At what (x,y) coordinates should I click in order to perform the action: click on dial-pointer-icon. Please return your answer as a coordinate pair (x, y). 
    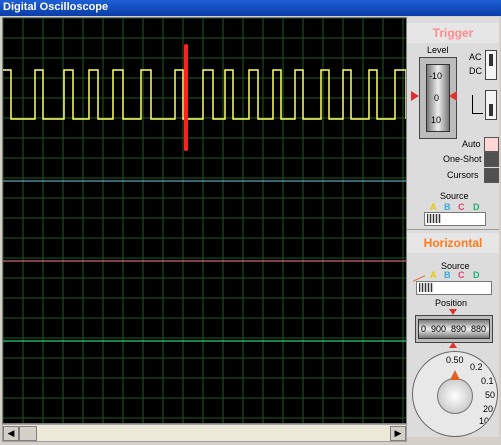
    Looking at the image, I should click on (455, 375).